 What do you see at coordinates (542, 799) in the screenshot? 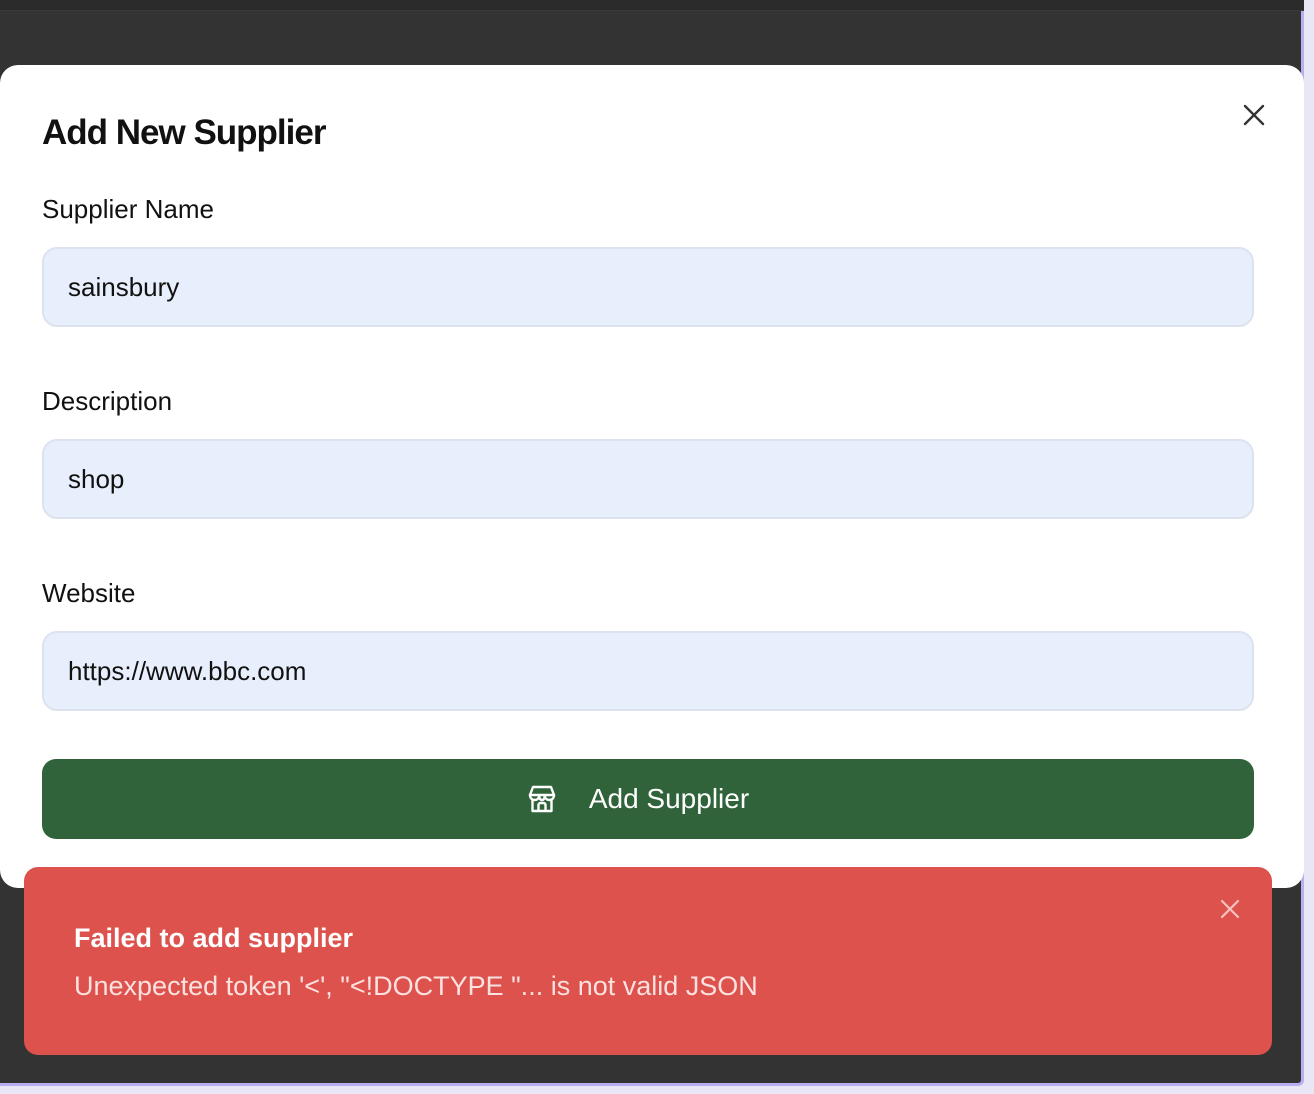
I see `store-icon` at bounding box center [542, 799].